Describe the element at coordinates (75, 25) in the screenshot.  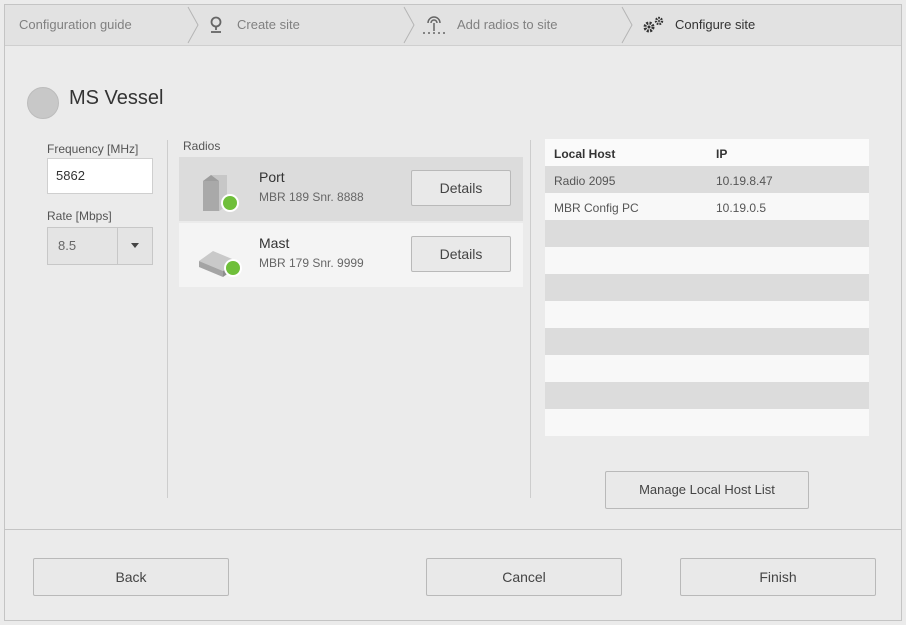
I see `breadcrumb-step-configuration-guide: Configuration guide` at that location.